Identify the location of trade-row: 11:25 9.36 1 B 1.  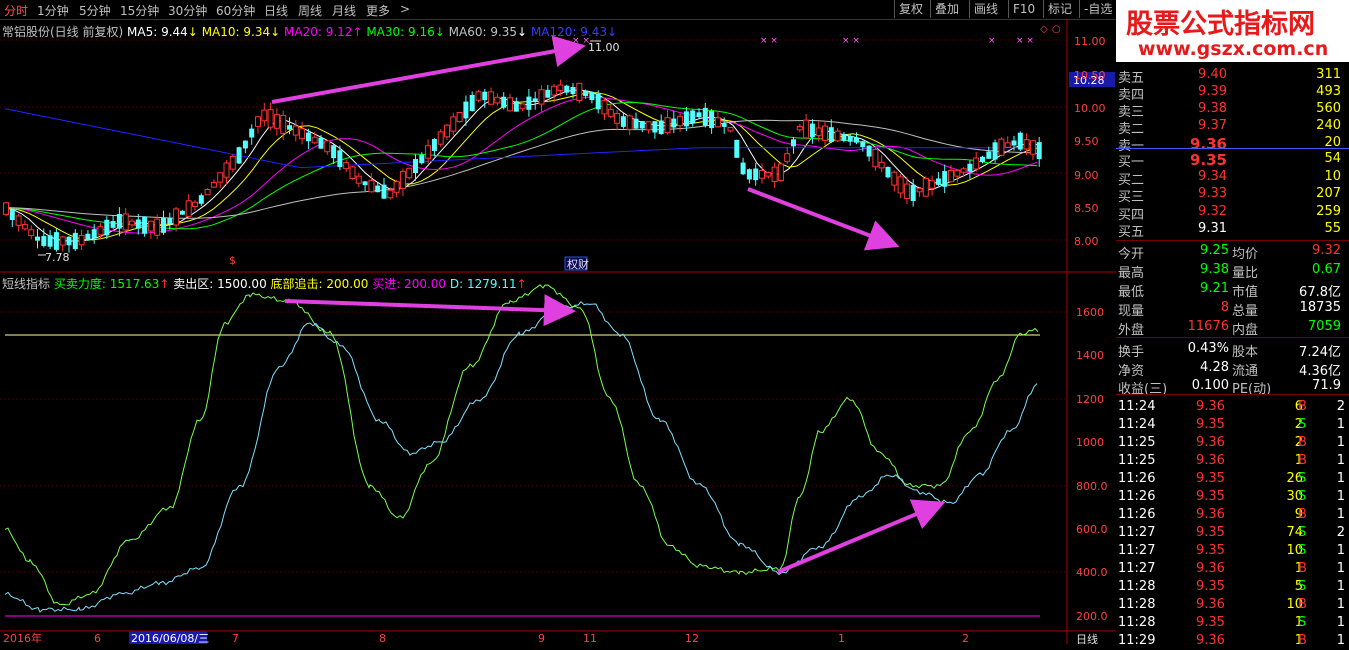
(1232, 461).